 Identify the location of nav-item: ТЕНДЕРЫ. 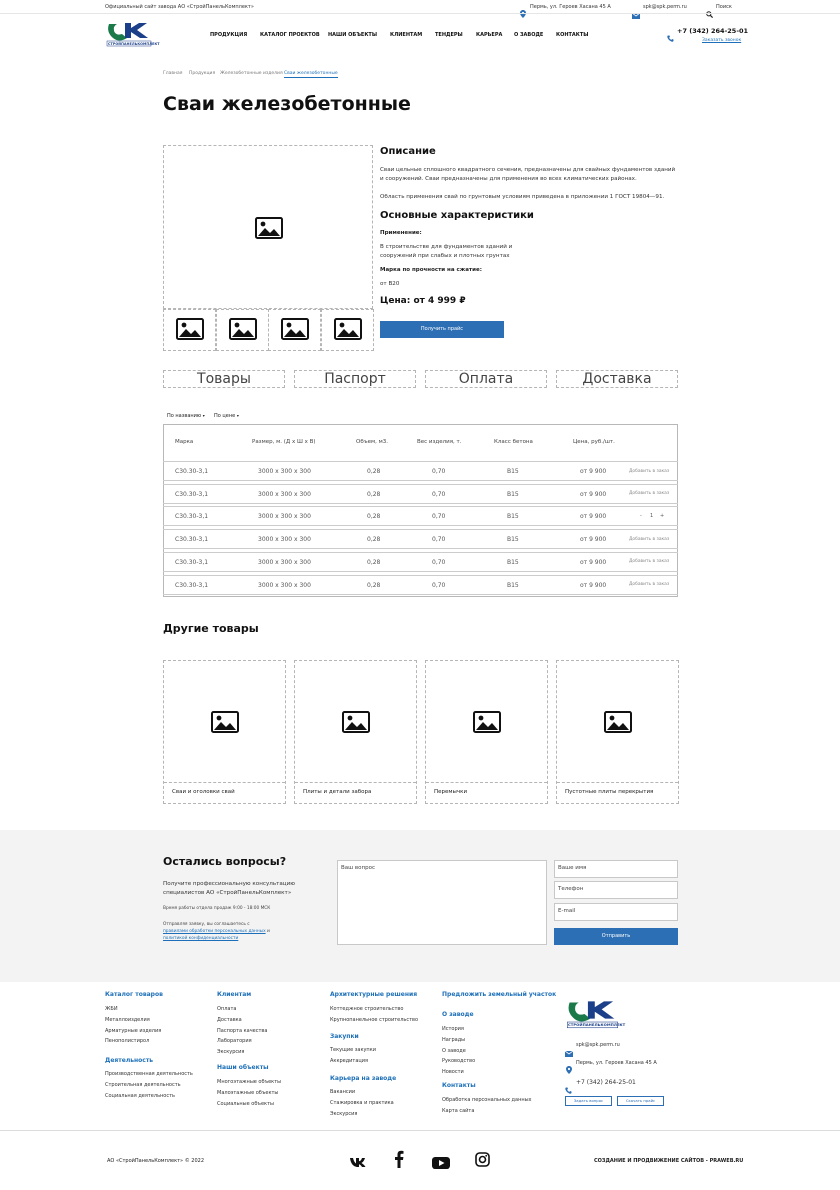
(449, 35).